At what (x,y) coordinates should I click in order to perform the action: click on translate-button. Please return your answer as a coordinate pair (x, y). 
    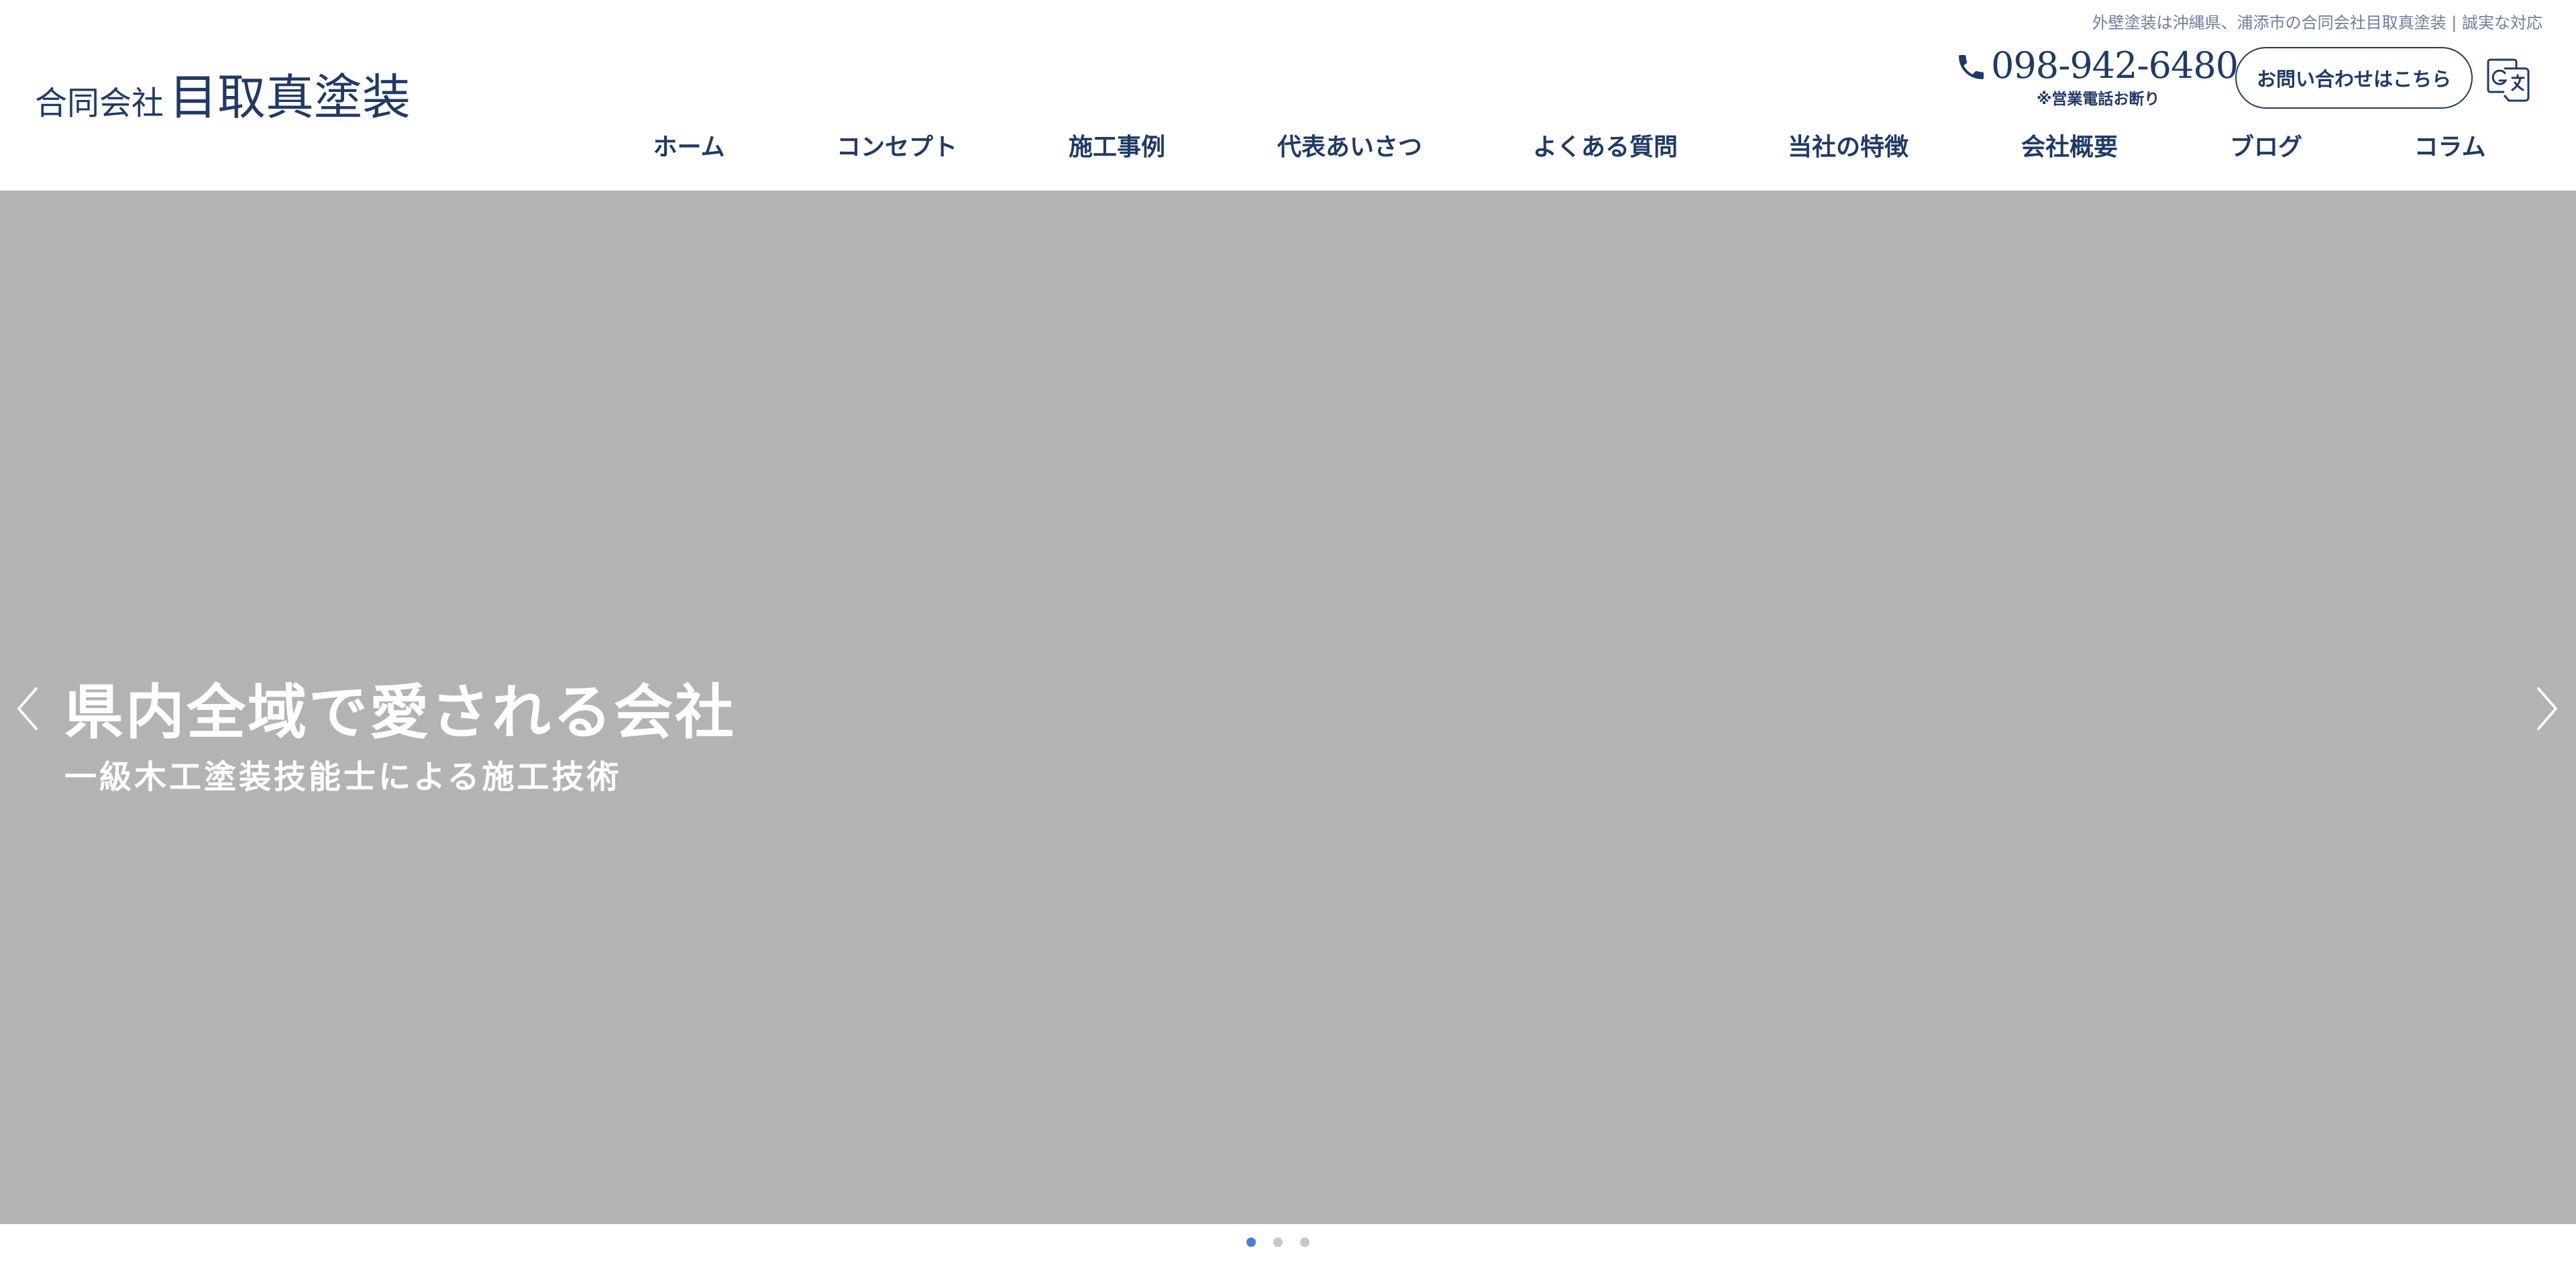
    Looking at the image, I should click on (2510, 80).